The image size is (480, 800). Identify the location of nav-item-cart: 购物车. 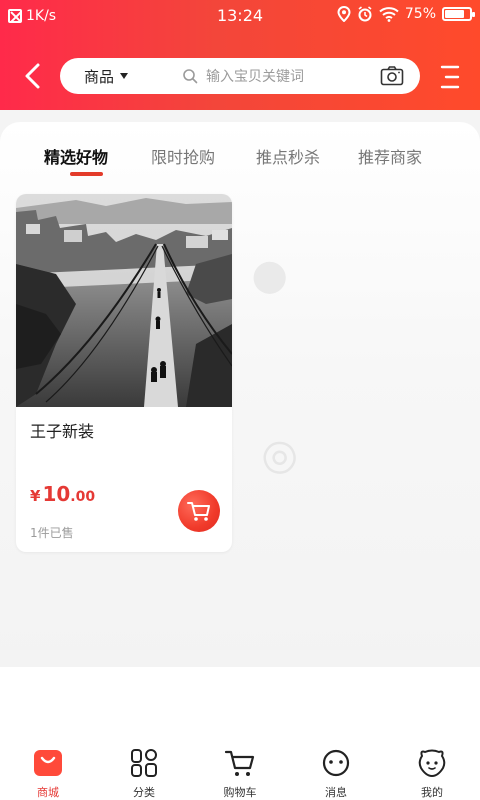
(240, 774).